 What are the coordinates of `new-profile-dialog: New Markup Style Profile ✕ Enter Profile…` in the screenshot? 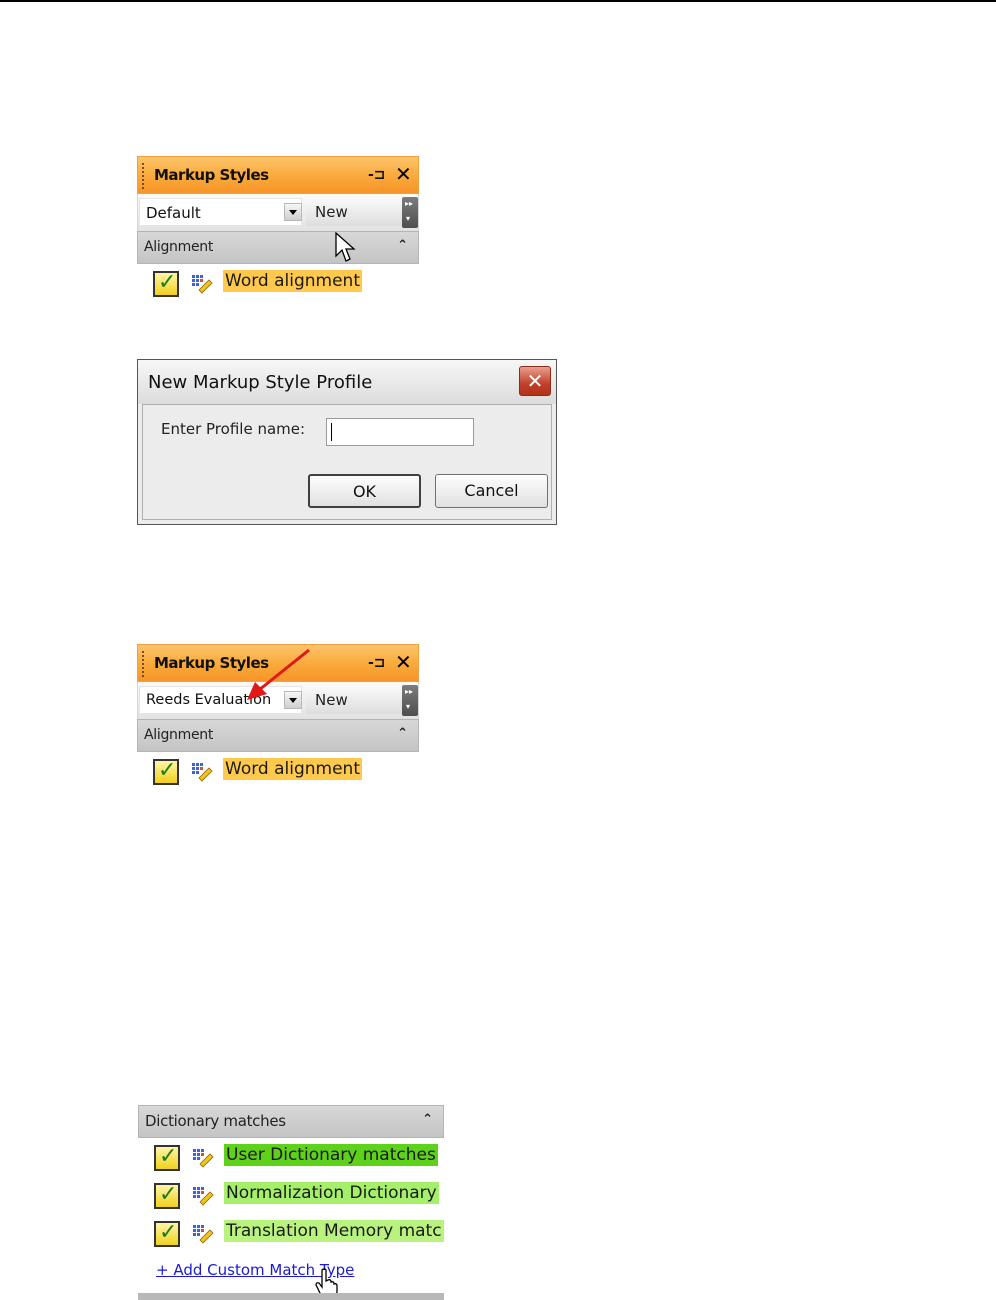 It's located at (347, 442).